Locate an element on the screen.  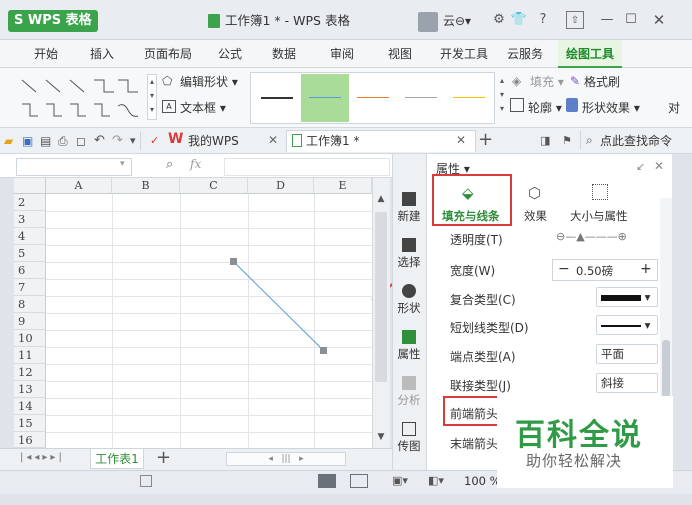
close-panel-icon: ✕ is located at coordinates (659, 166).